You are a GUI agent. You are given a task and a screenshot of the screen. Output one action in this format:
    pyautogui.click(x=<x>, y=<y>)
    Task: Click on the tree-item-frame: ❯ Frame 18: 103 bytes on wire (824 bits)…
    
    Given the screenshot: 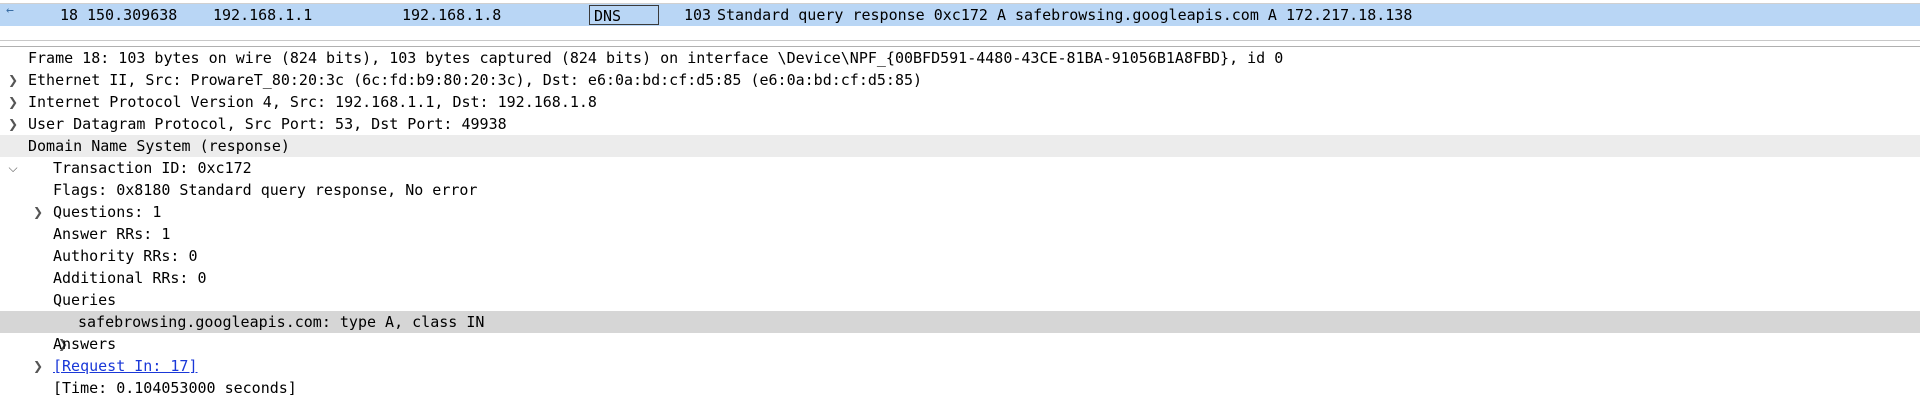 What is the action you would take?
    pyautogui.click(x=960, y=67)
    